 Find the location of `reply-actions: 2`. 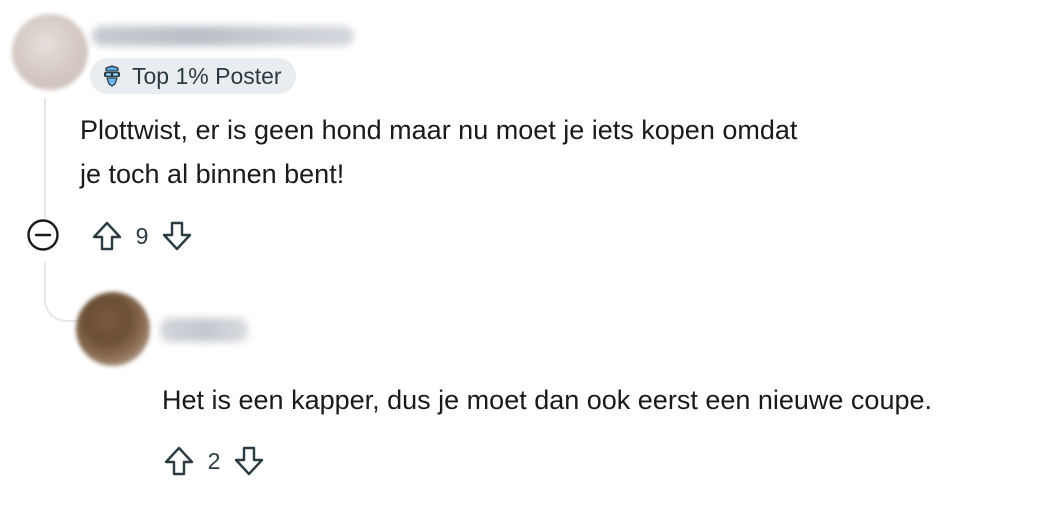

reply-actions: 2 is located at coordinates (214, 461).